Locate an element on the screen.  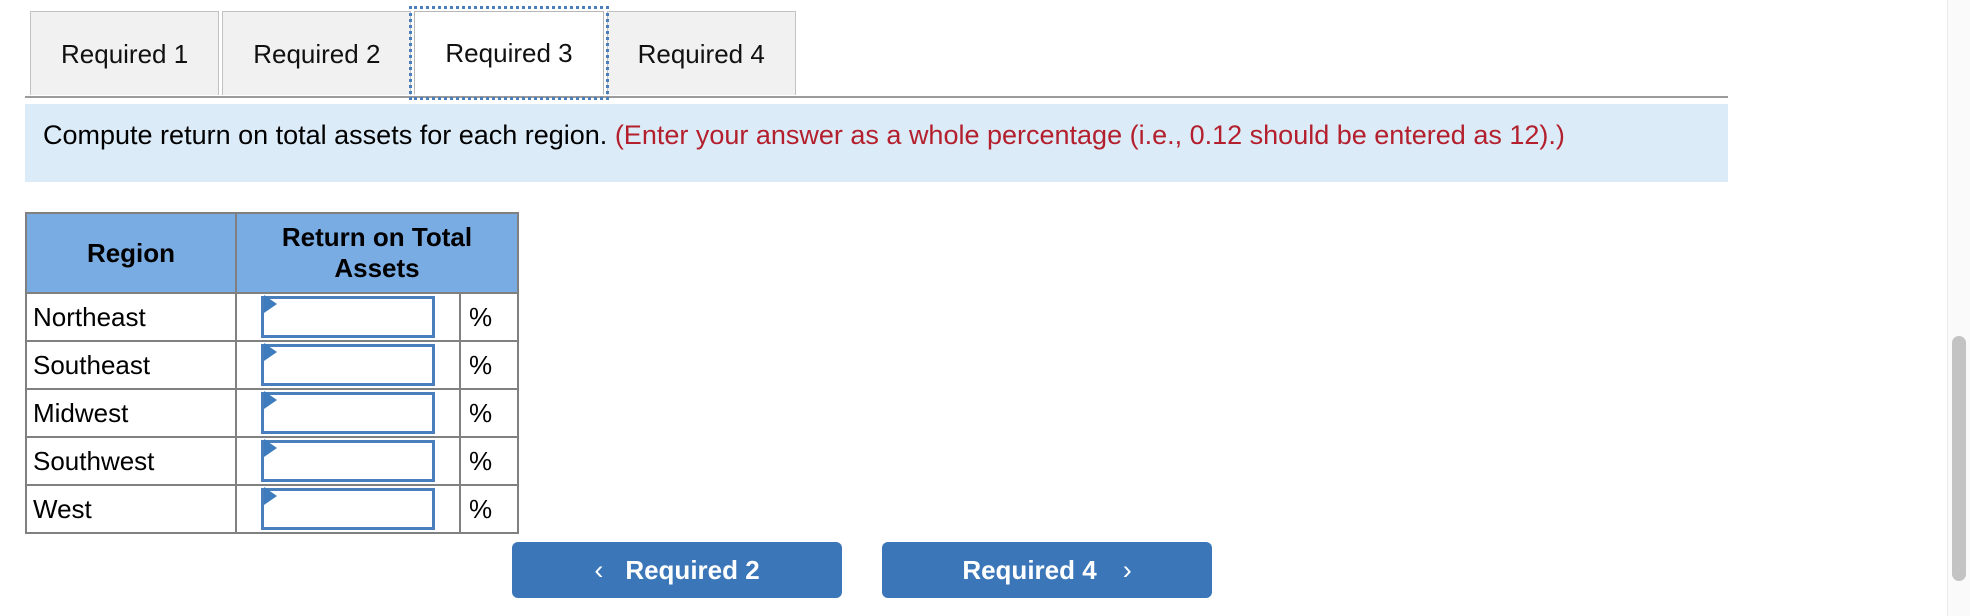
tab-label: Required 4 is located at coordinates (701, 53).